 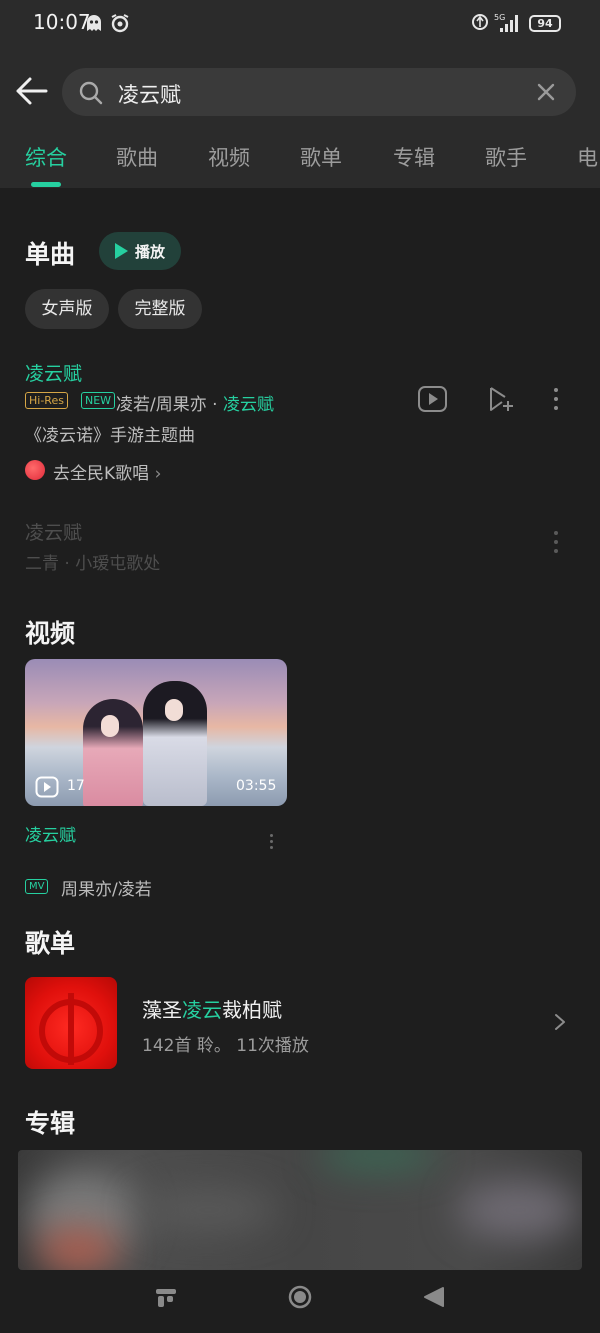 I want to click on video-duration: 03:55, so click(x=256, y=786).